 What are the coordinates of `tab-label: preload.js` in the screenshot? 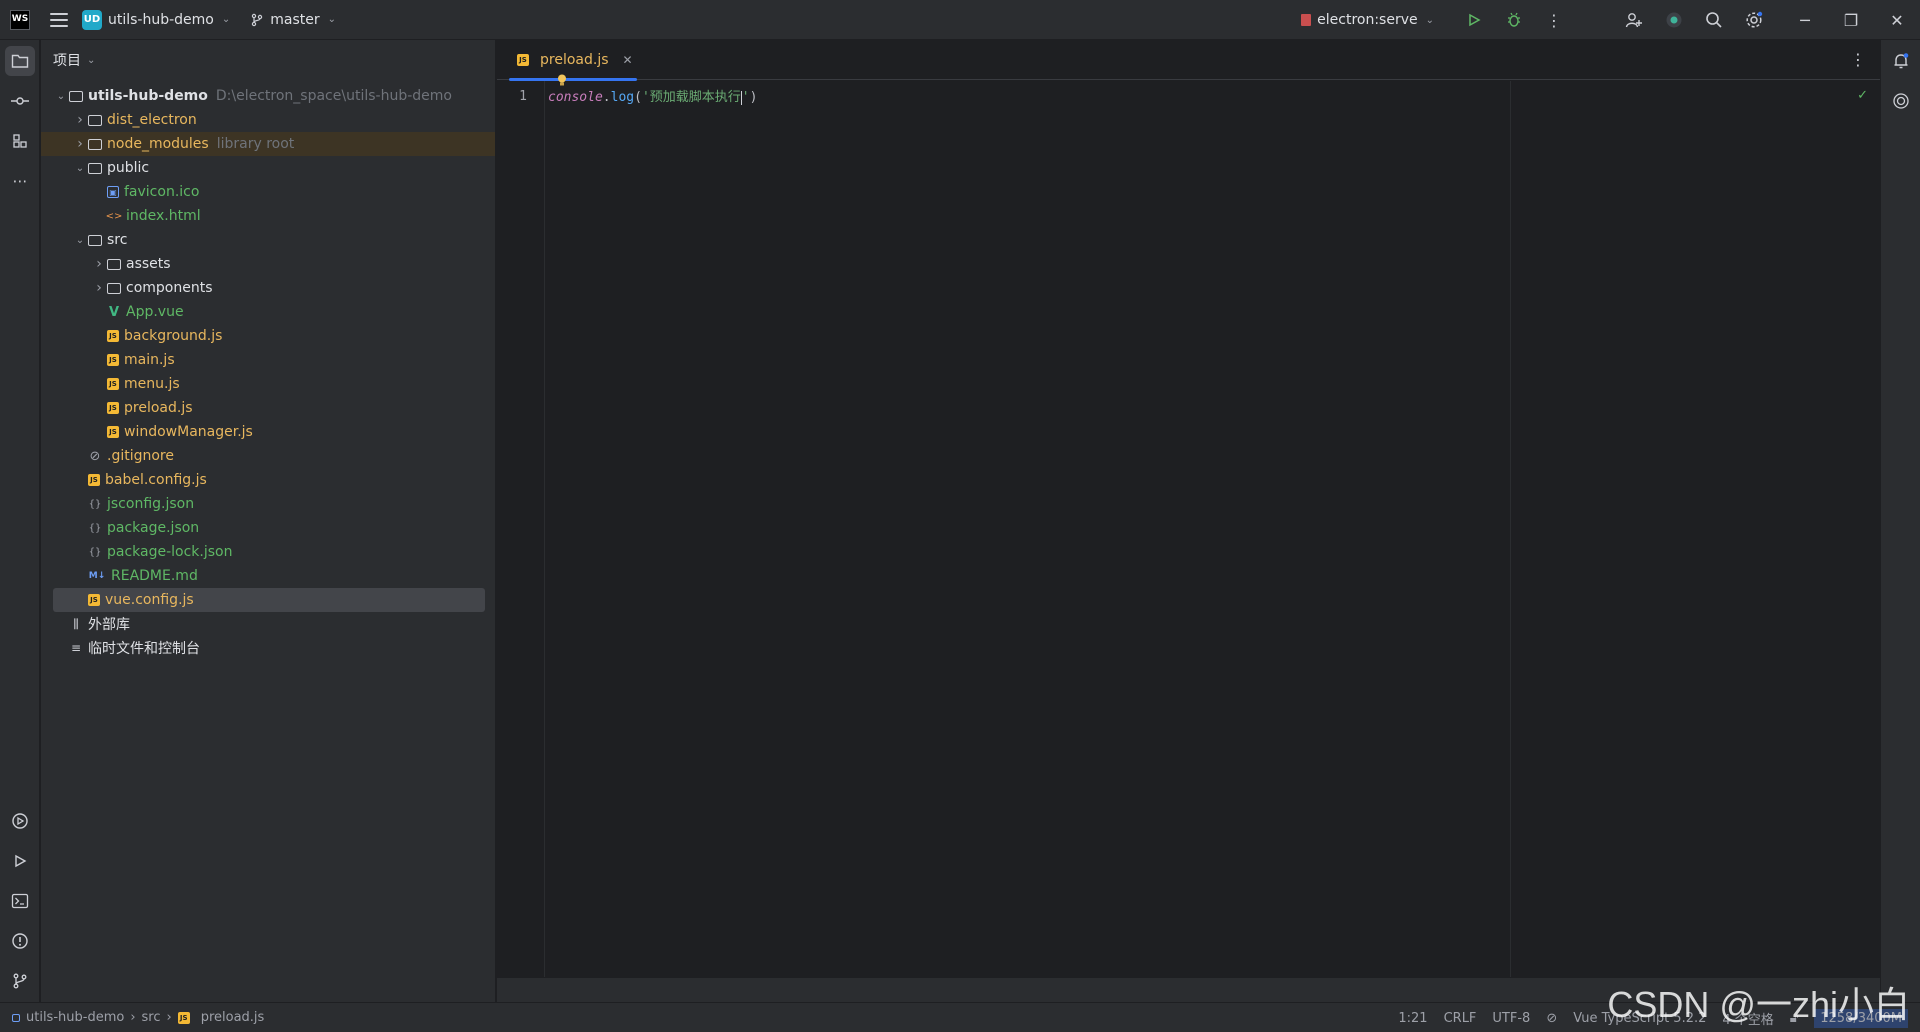 It's located at (574, 60).